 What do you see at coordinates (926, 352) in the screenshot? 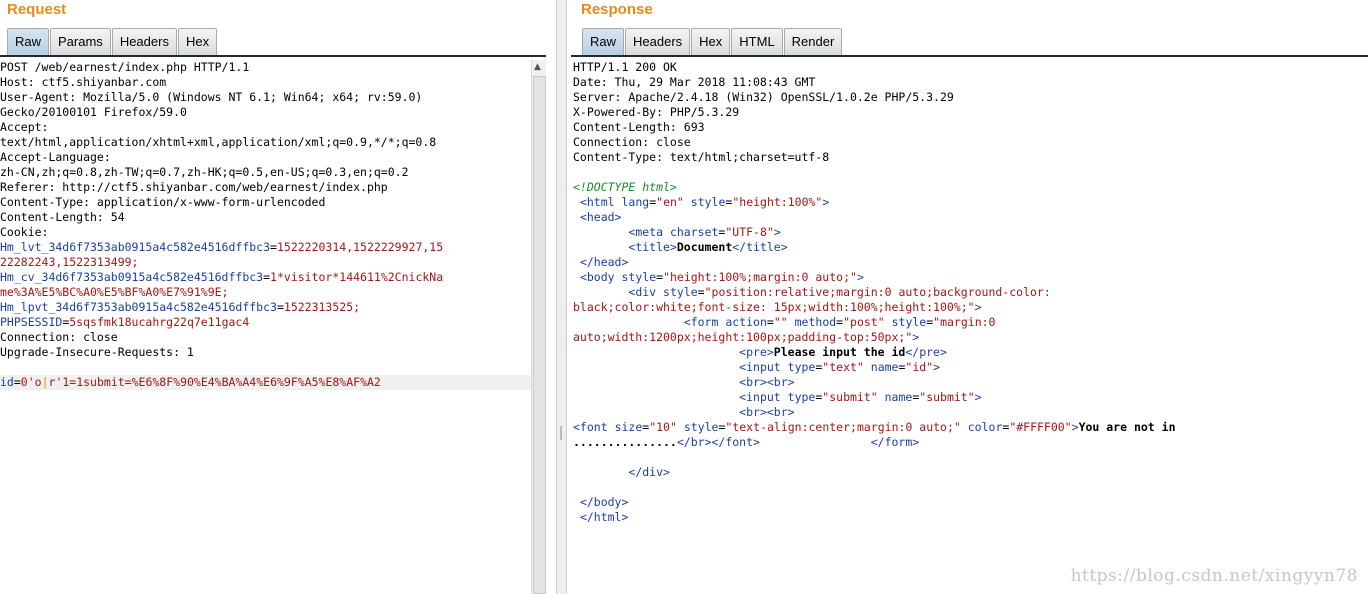
I see `code-token: </pre>` at bounding box center [926, 352].